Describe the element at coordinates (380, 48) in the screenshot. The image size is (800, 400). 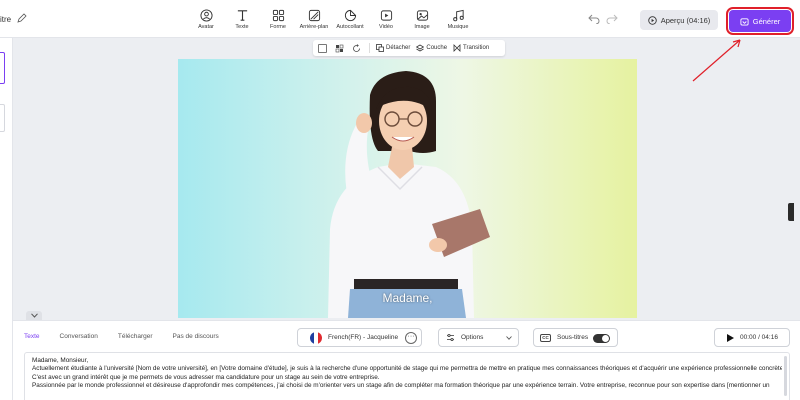
I see `detach-icon` at that location.